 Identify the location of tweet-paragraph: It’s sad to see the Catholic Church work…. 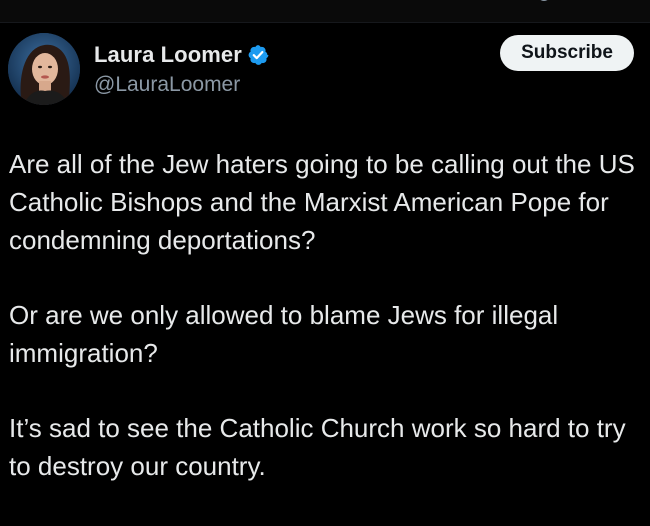
(317, 447).